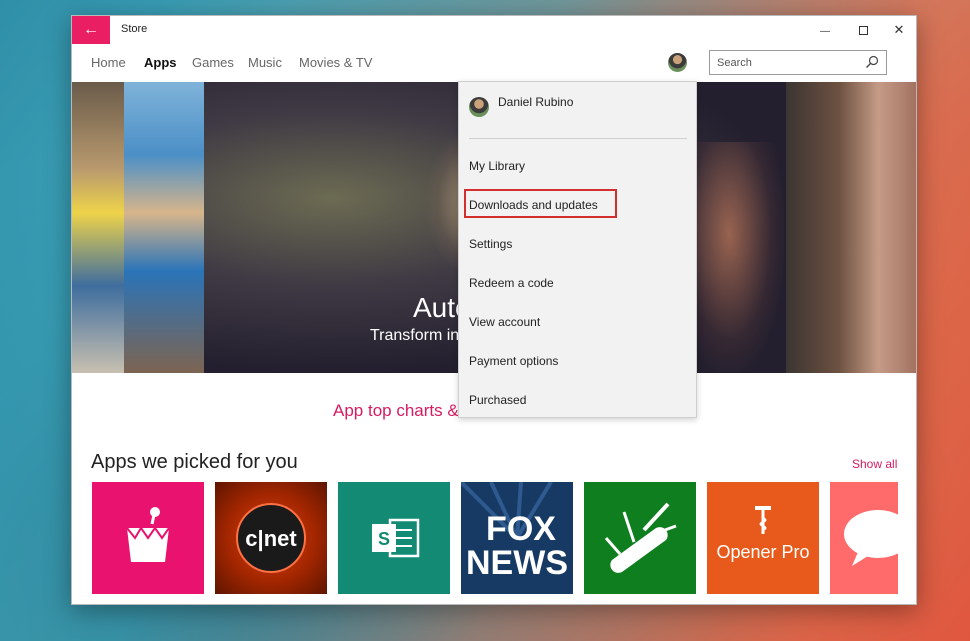 This screenshot has width=970, height=641. Describe the element at coordinates (265, 62) in the screenshot. I see `nav-music: Music` at that location.